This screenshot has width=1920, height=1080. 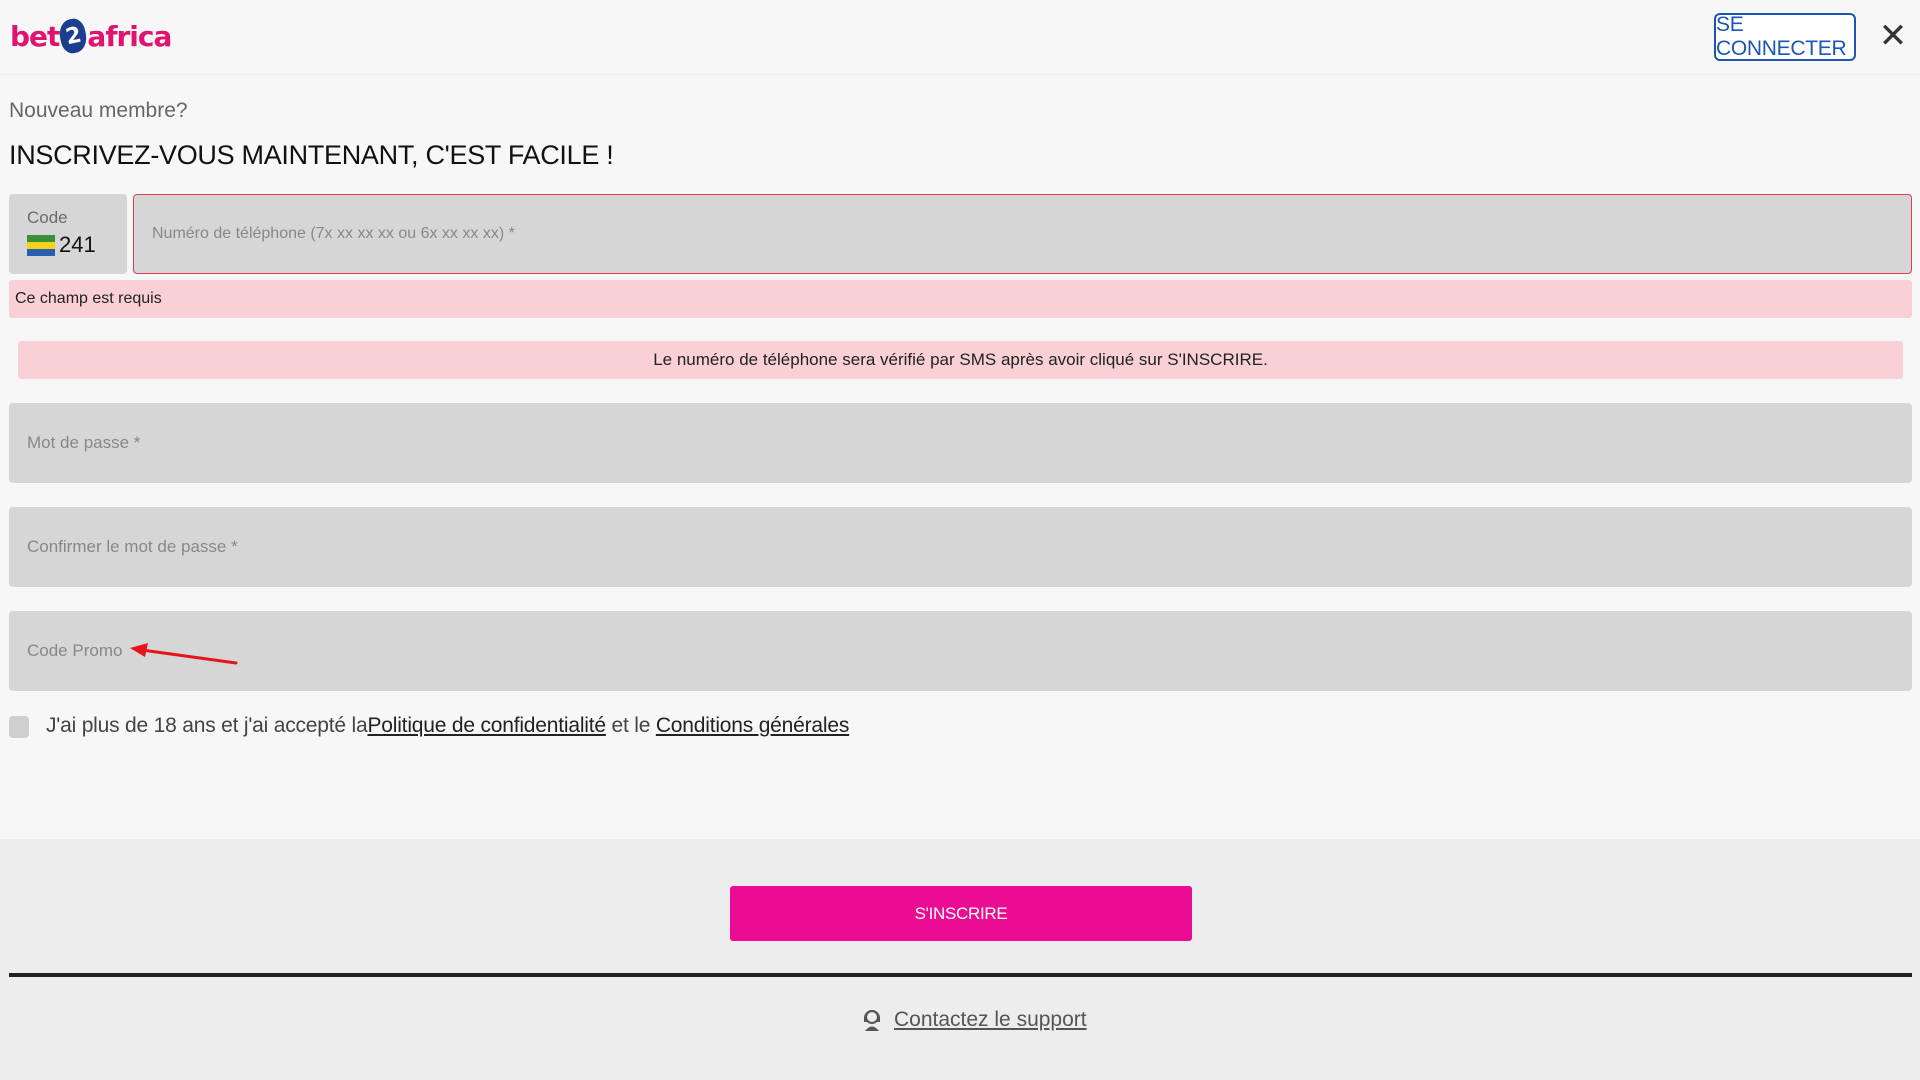 I want to click on annotation-arrow-icon, so click(x=184, y=654).